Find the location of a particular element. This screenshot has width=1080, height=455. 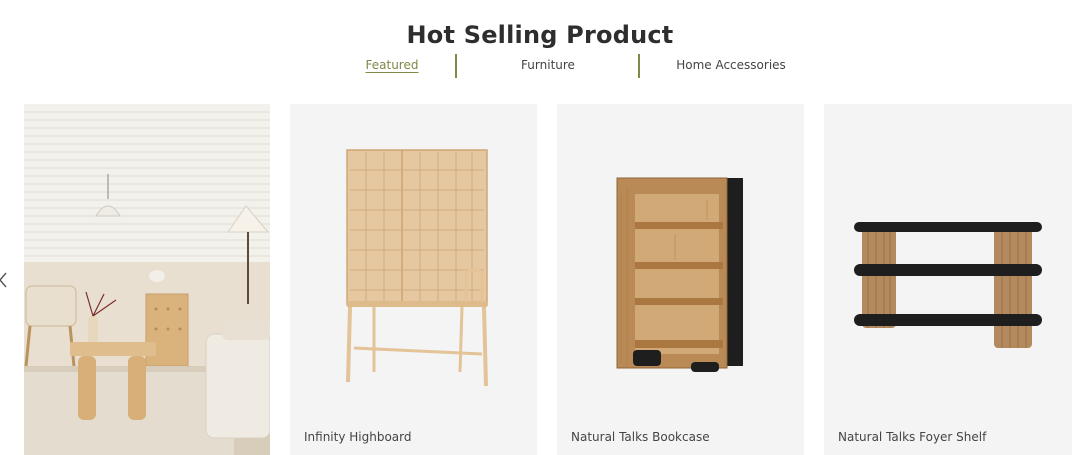

carousel-prev-button is located at coordinates (8, 280).